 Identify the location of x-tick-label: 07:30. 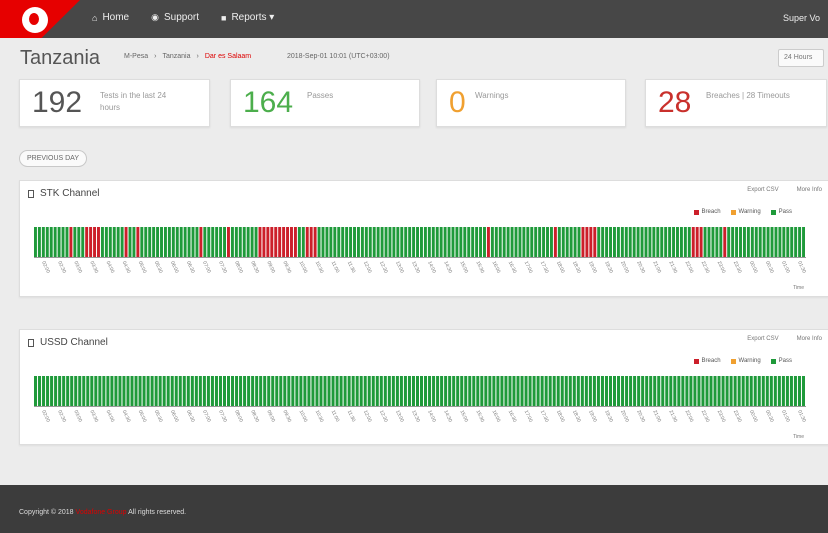
(222, 416).